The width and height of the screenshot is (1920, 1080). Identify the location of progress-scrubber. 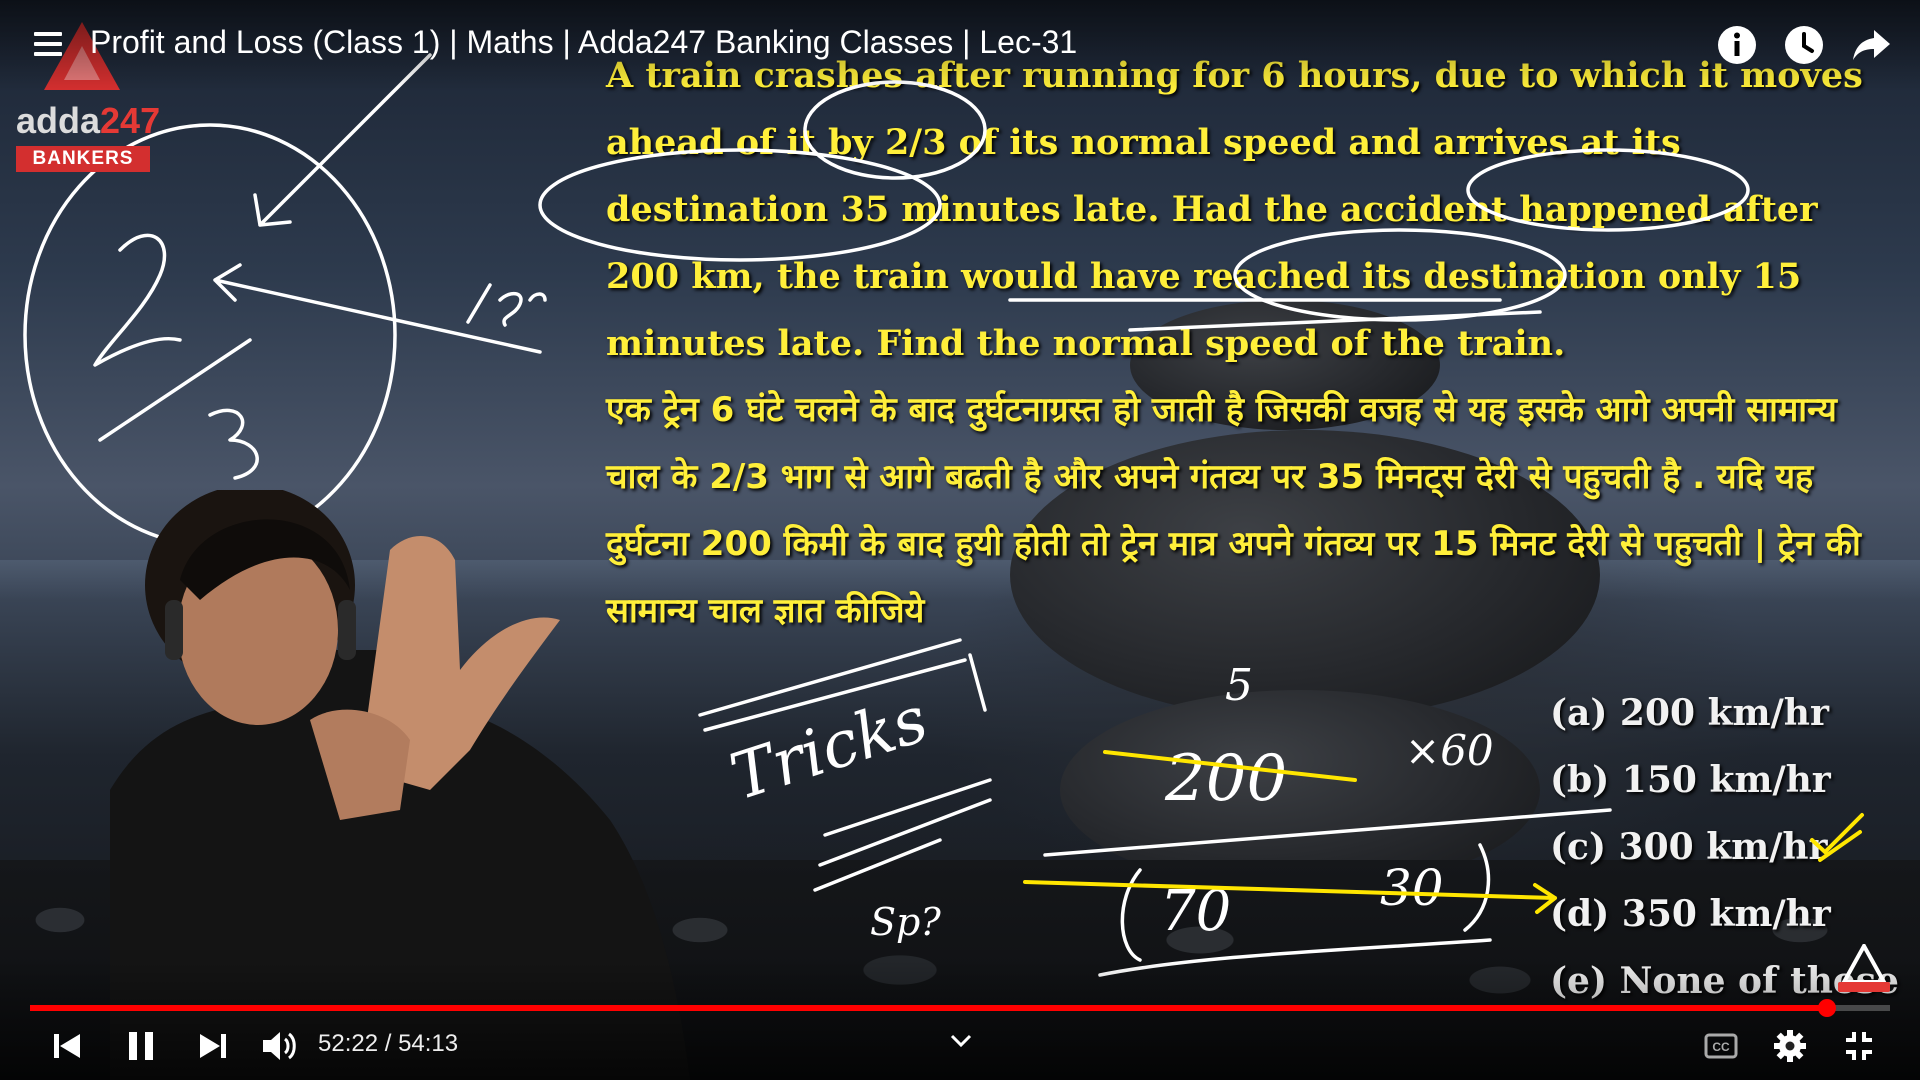
(1826, 1008).